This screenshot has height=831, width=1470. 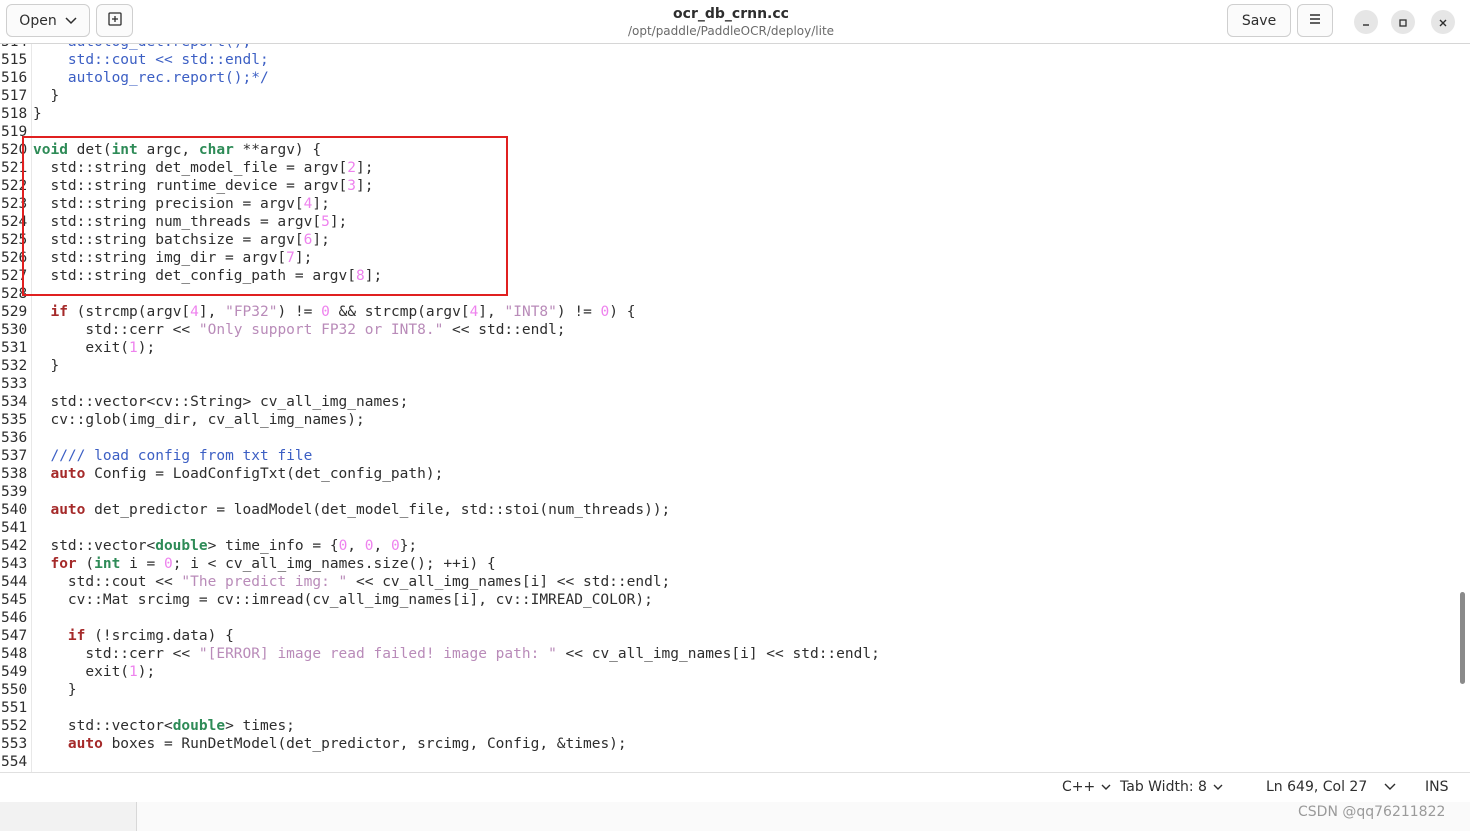 What do you see at coordinates (14, 276) in the screenshot?
I see `line-number: 527` at bounding box center [14, 276].